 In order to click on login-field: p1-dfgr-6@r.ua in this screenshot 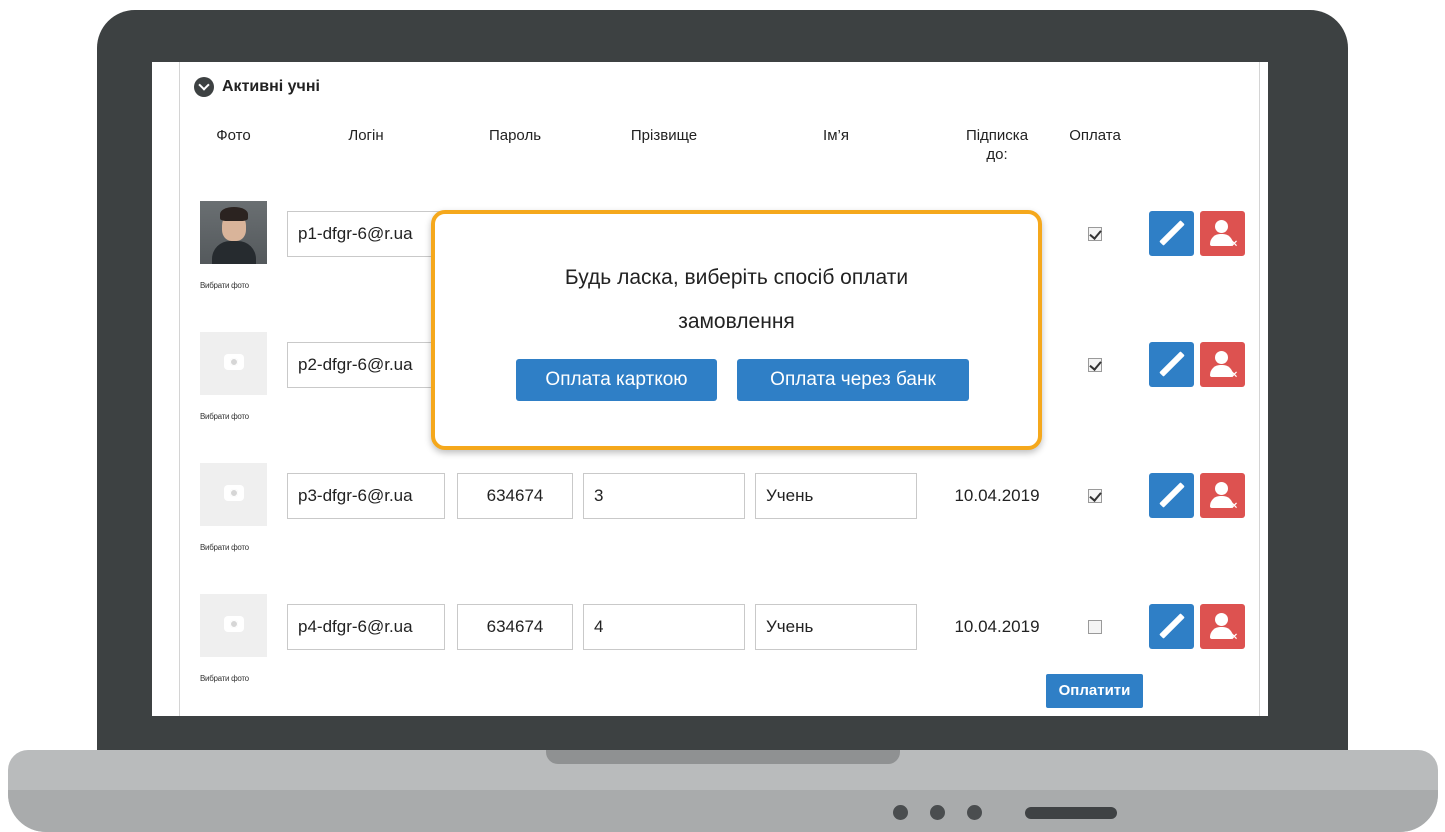, I will do `click(366, 234)`.